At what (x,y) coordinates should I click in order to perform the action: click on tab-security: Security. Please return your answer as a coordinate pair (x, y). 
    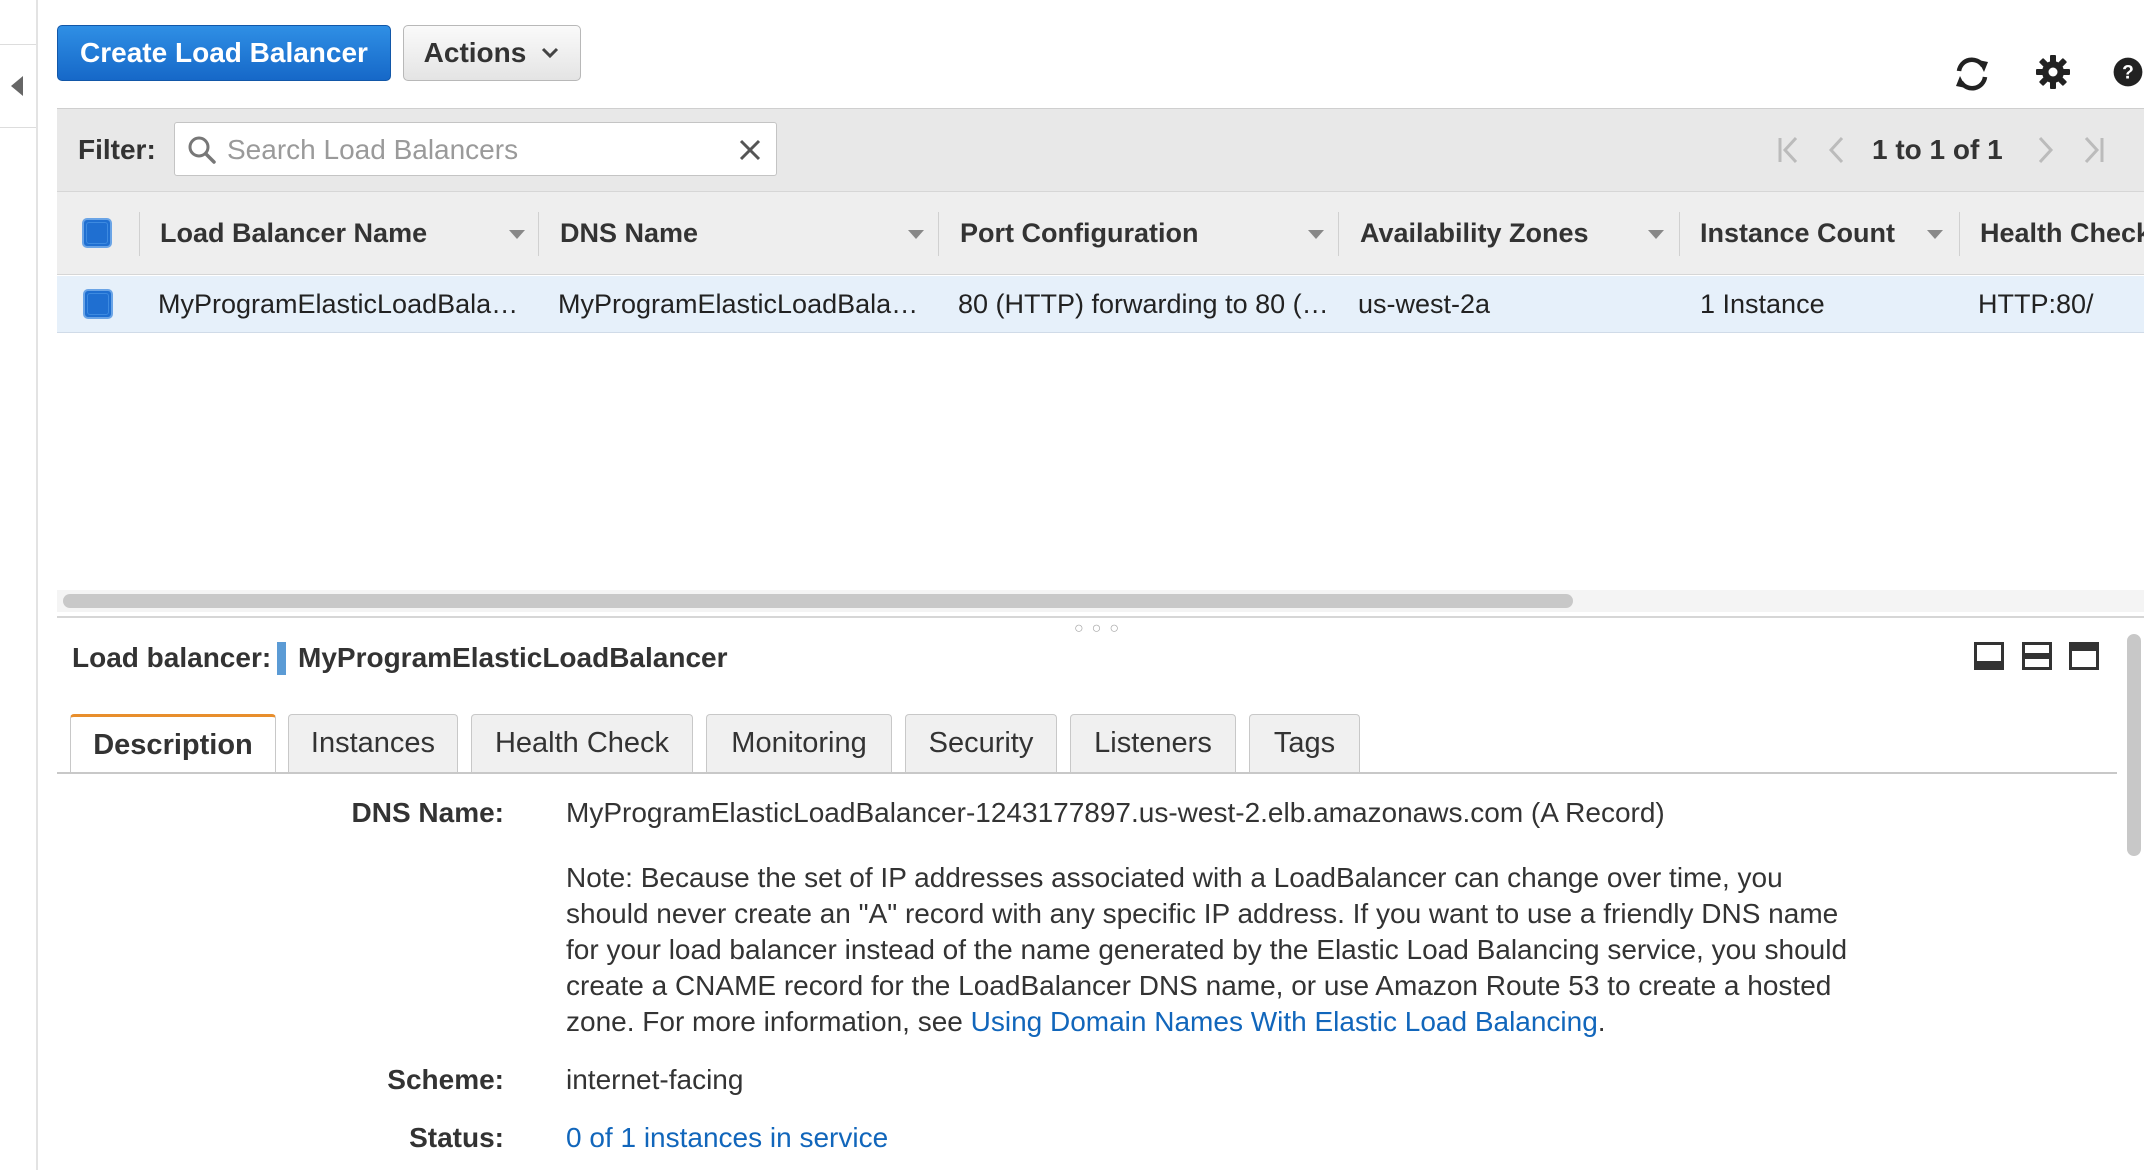
    Looking at the image, I should click on (981, 743).